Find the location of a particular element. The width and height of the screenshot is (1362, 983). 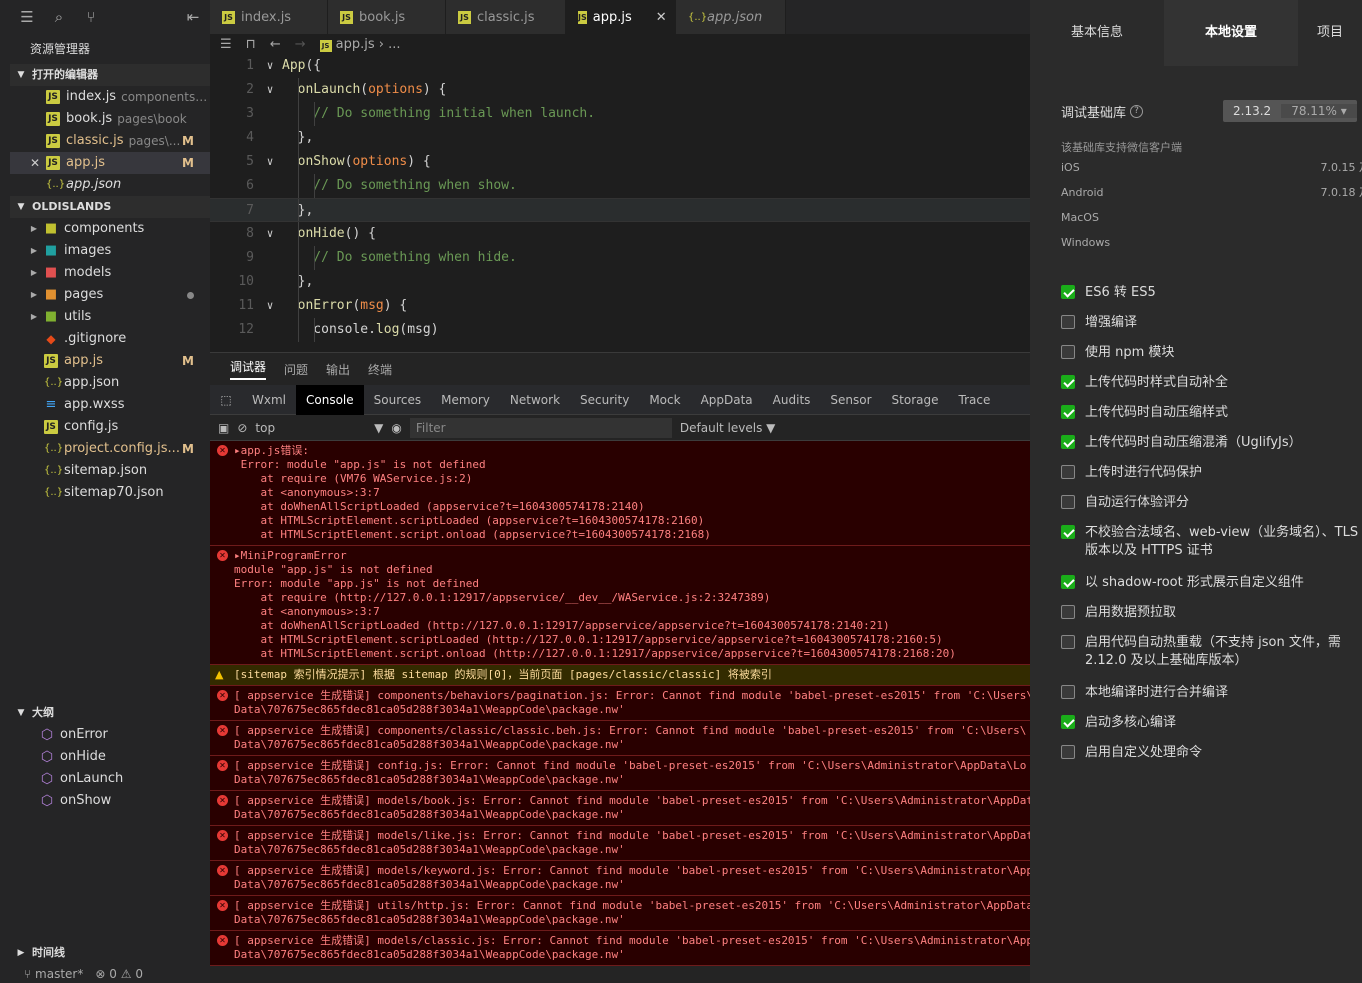

tree-item: {..} sitemap.json is located at coordinates (110, 471).